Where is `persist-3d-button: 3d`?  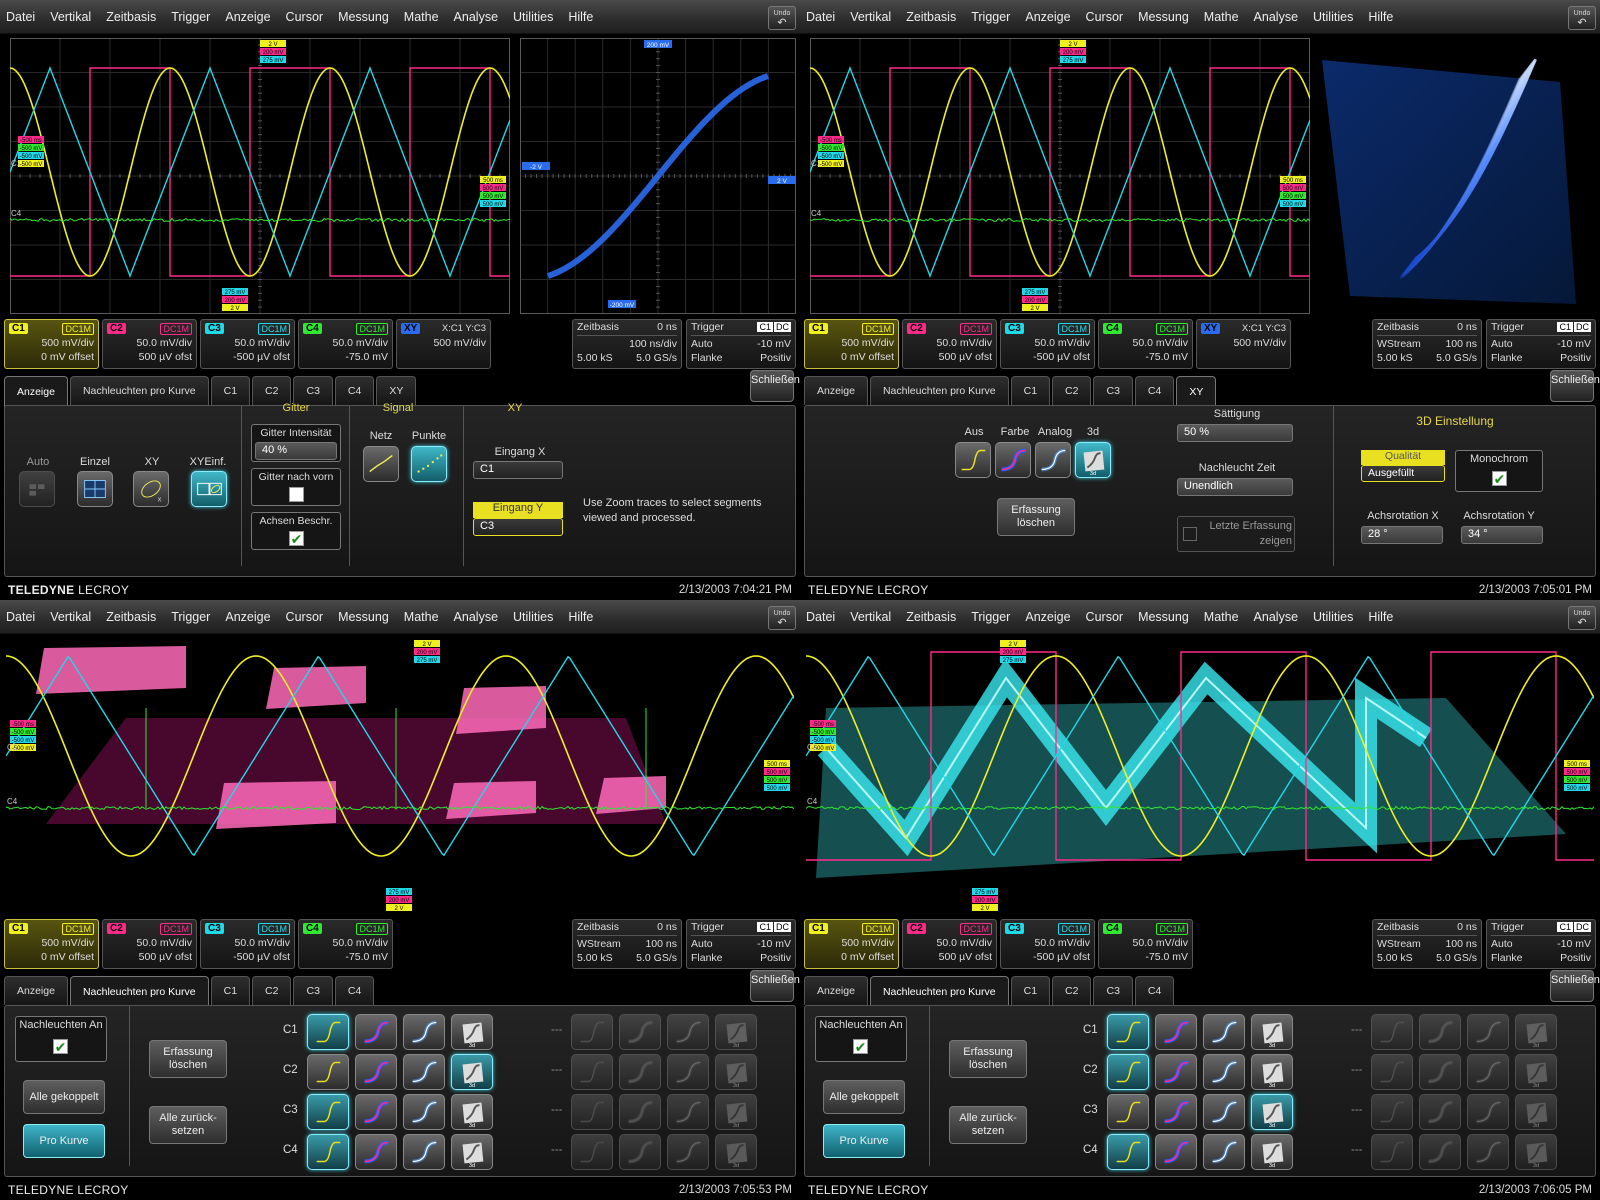 persist-3d-button: 3d is located at coordinates (1093, 460).